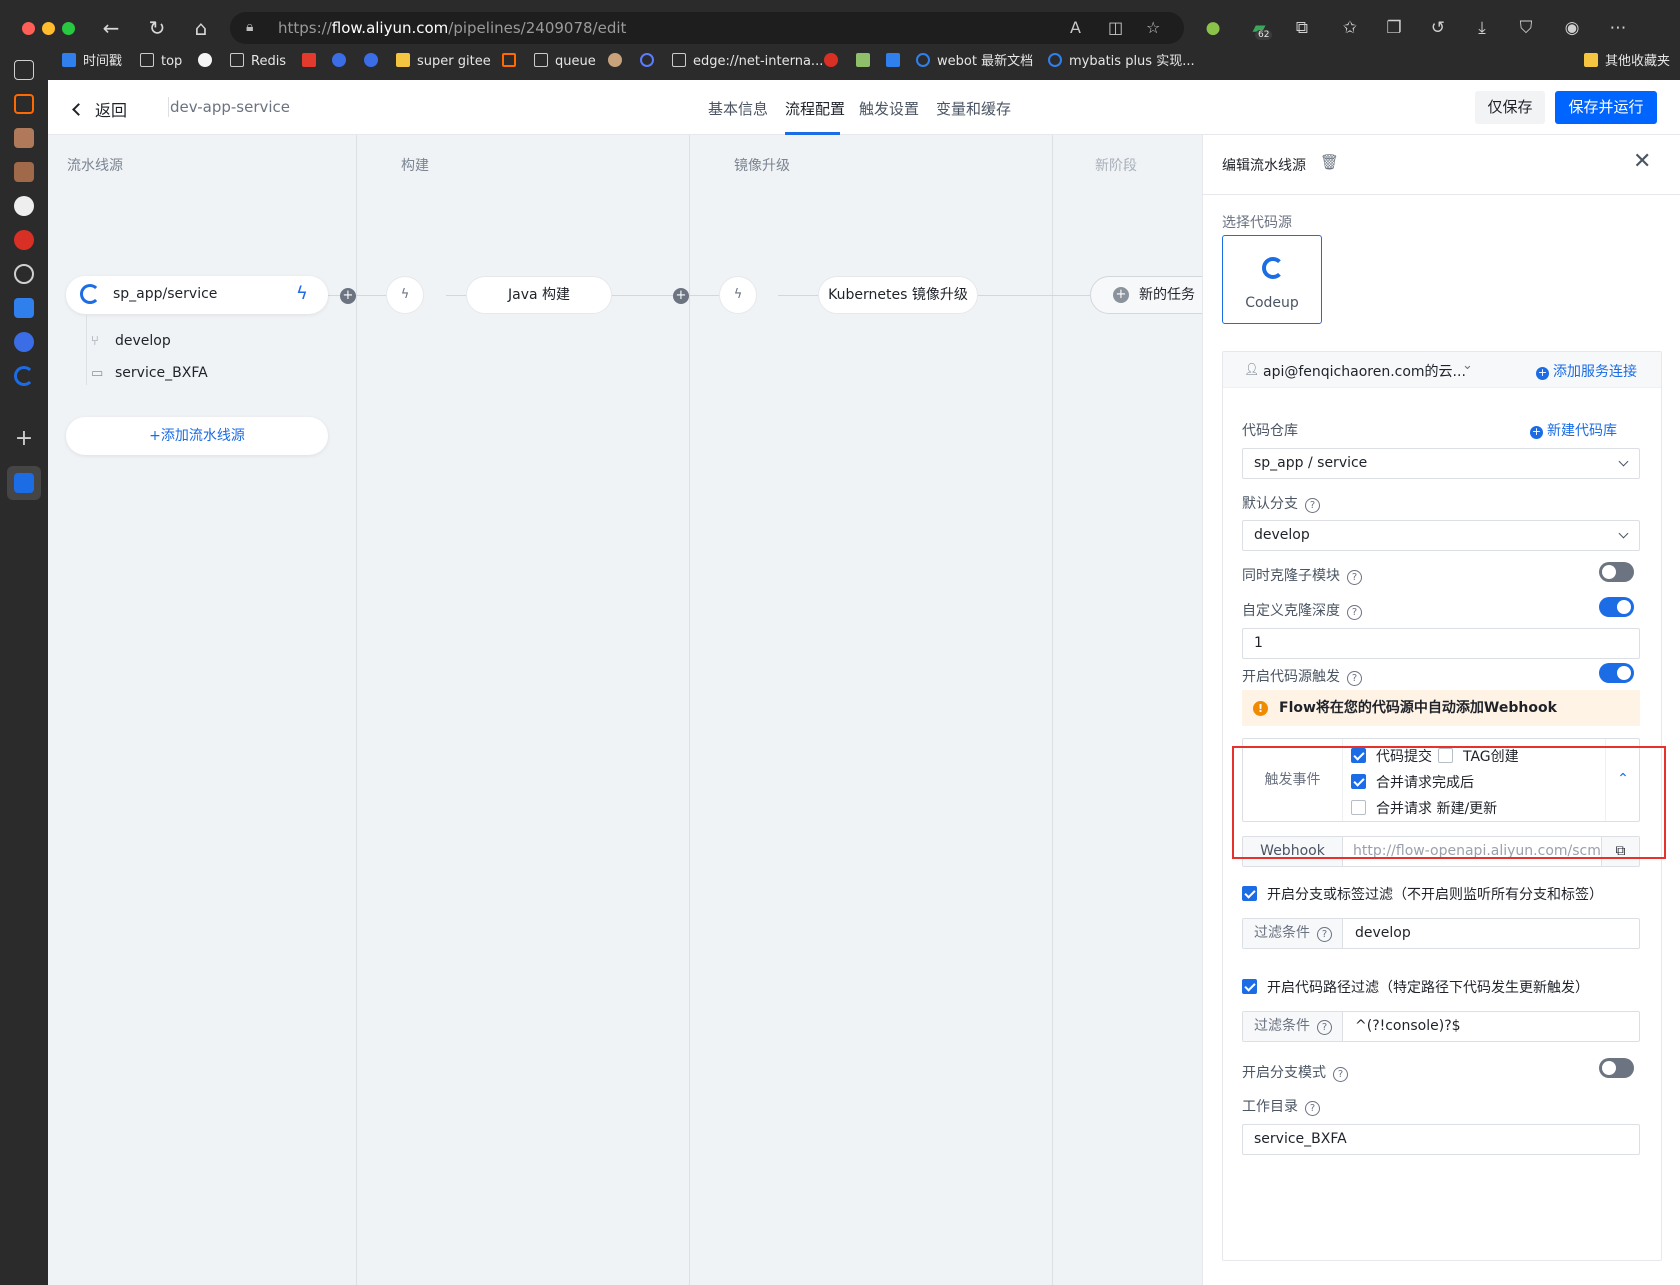 This screenshot has width=1680, height=1285. Describe the element at coordinates (197, 436) in the screenshot. I see `add-pipeline-source-button: +添加流水线源` at that location.